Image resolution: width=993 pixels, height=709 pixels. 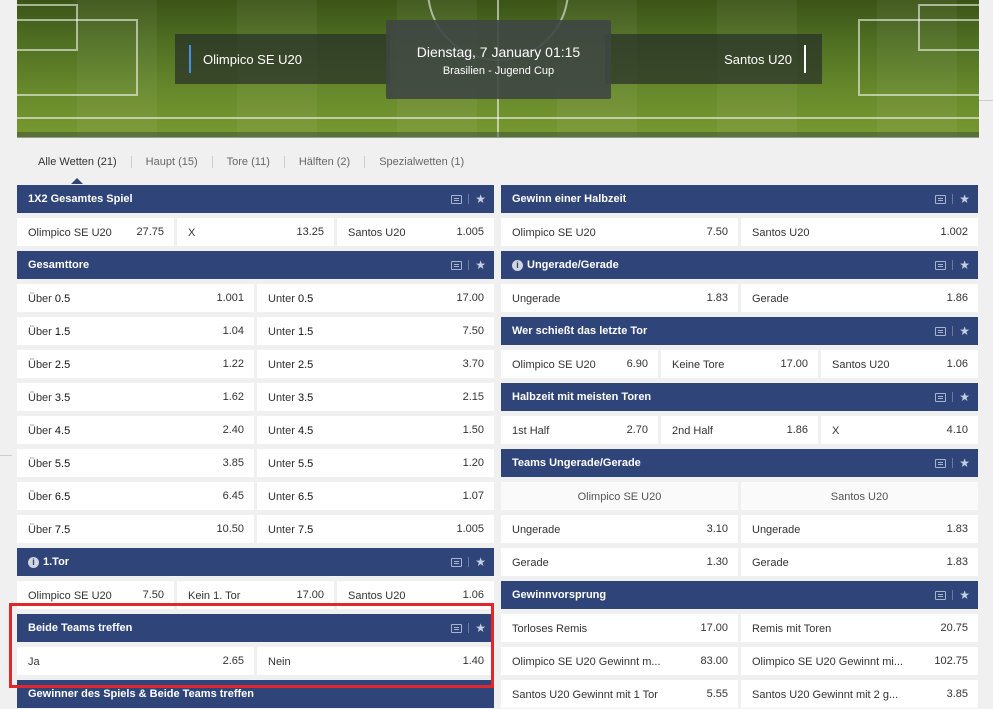 What do you see at coordinates (305, 398) in the screenshot?
I see `line-value: 3.5` at bounding box center [305, 398].